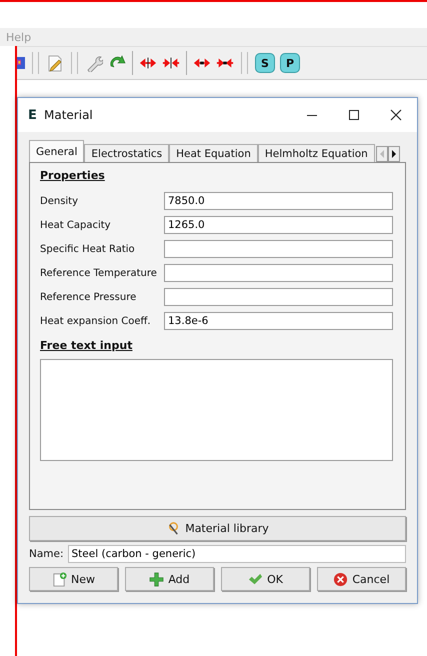 This screenshot has height=656, width=427. I want to click on pencil-page-icon, so click(55, 63).